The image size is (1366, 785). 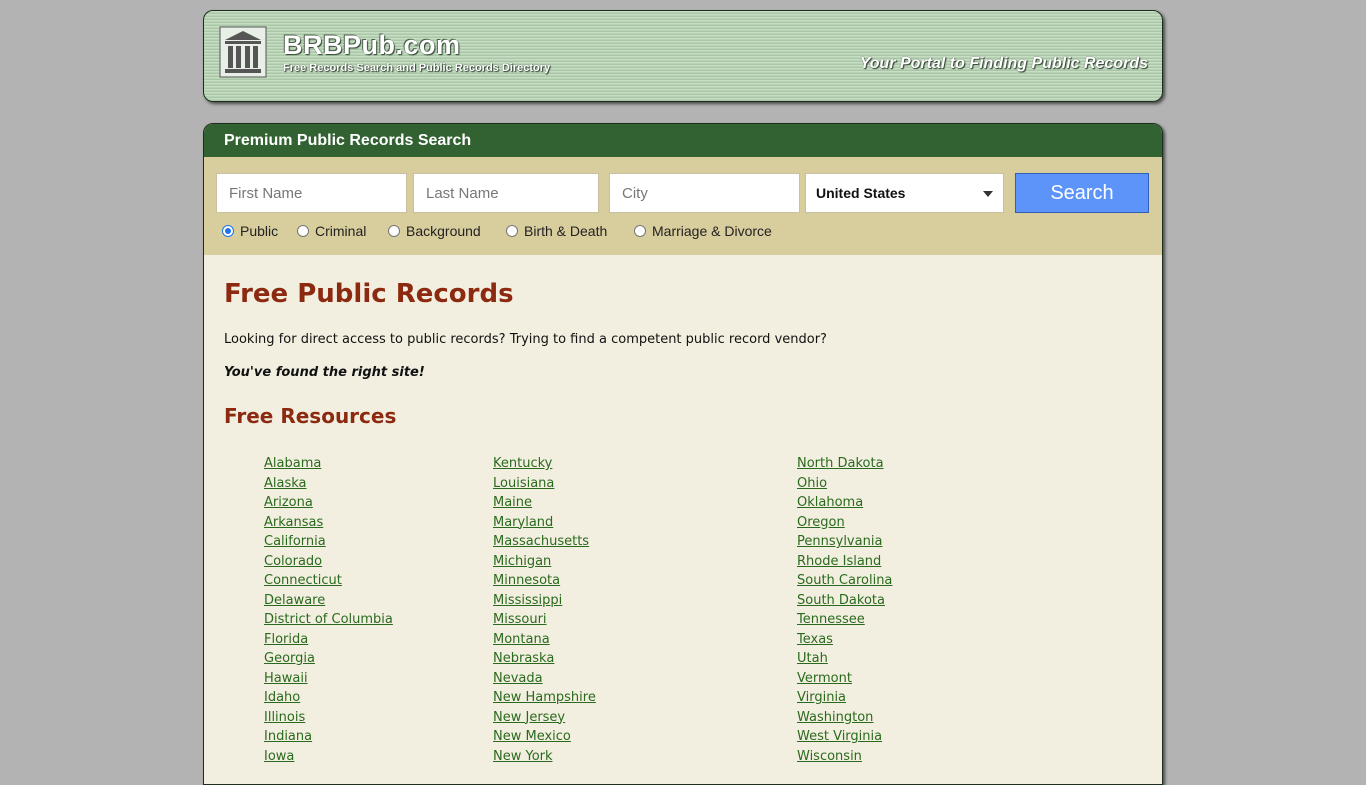 I want to click on state-link: Florida, so click(x=328, y=640).